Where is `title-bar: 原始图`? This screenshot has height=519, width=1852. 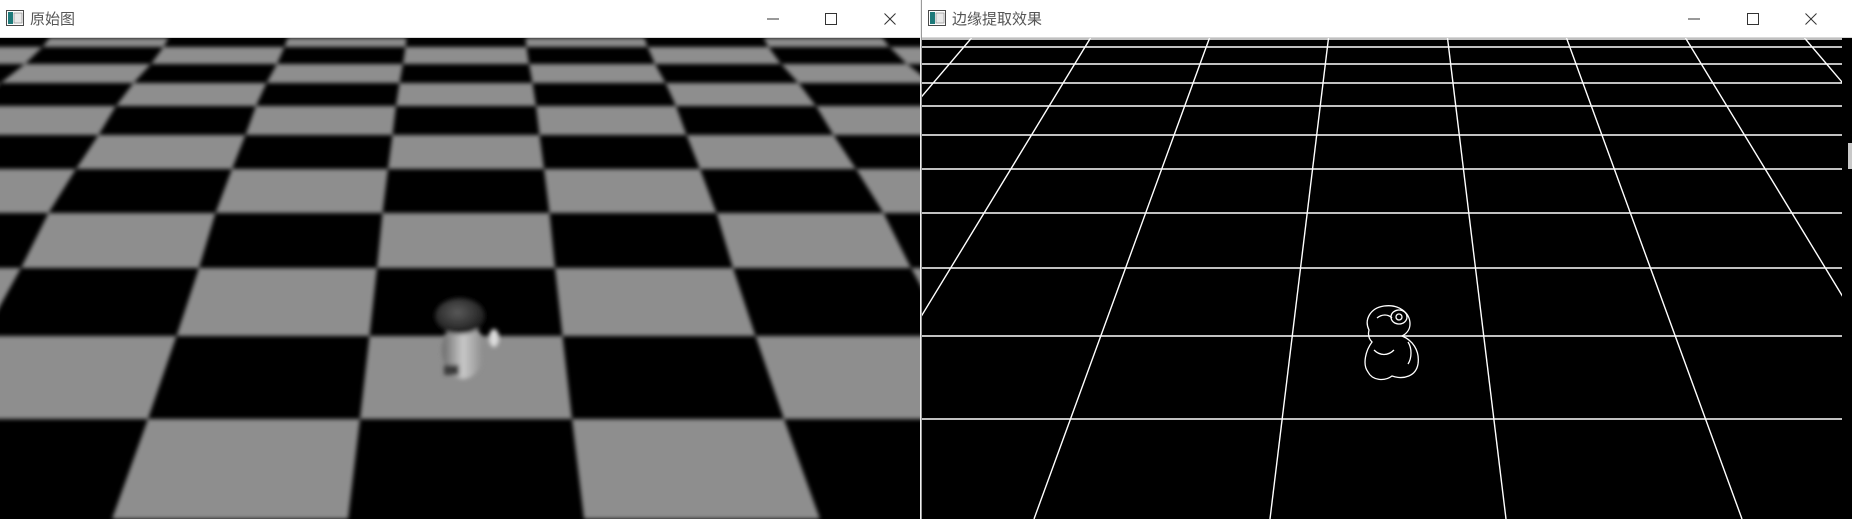 title-bar: 原始图 is located at coordinates (460, 19).